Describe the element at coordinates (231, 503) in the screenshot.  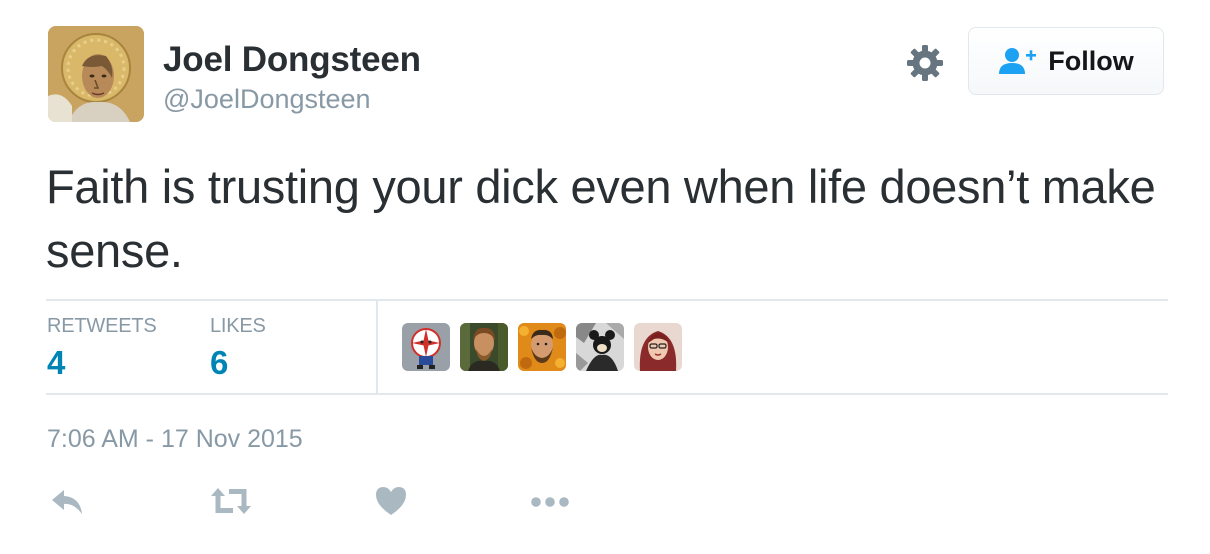
I see `retweet-icon` at that location.